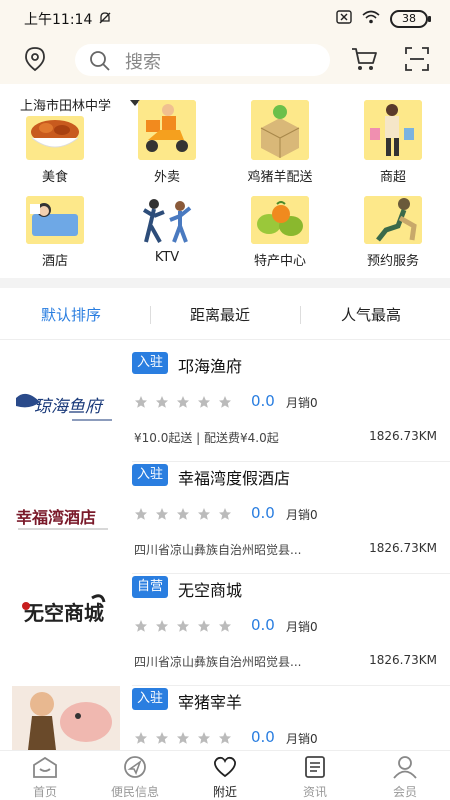 The image size is (450, 800). Describe the element at coordinates (280, 177) in the screenshot. I see `category-label: 鸡猪羊配送` at that location.